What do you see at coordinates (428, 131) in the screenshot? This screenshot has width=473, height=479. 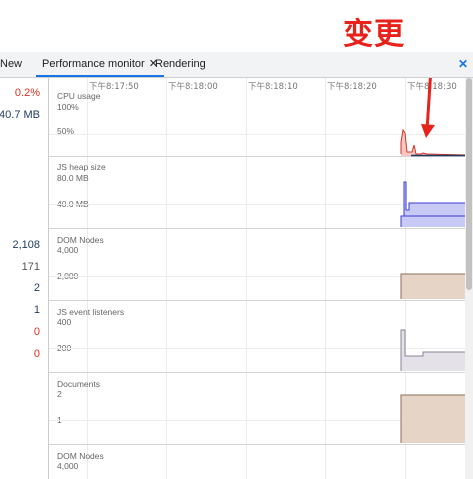 I see `change-arrow-head` at bounding box center [428, 131].